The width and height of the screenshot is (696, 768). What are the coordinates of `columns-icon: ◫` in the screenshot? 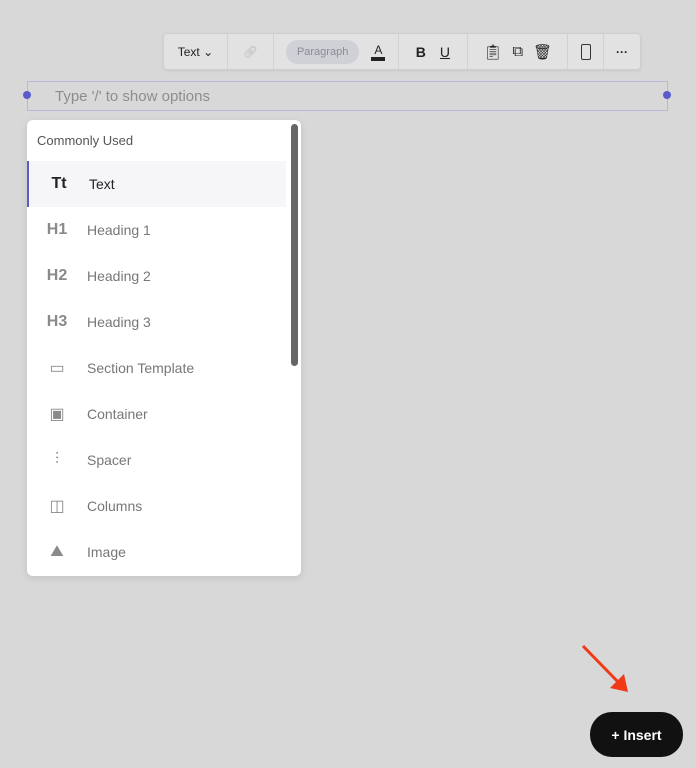 It's located at (57, 506).